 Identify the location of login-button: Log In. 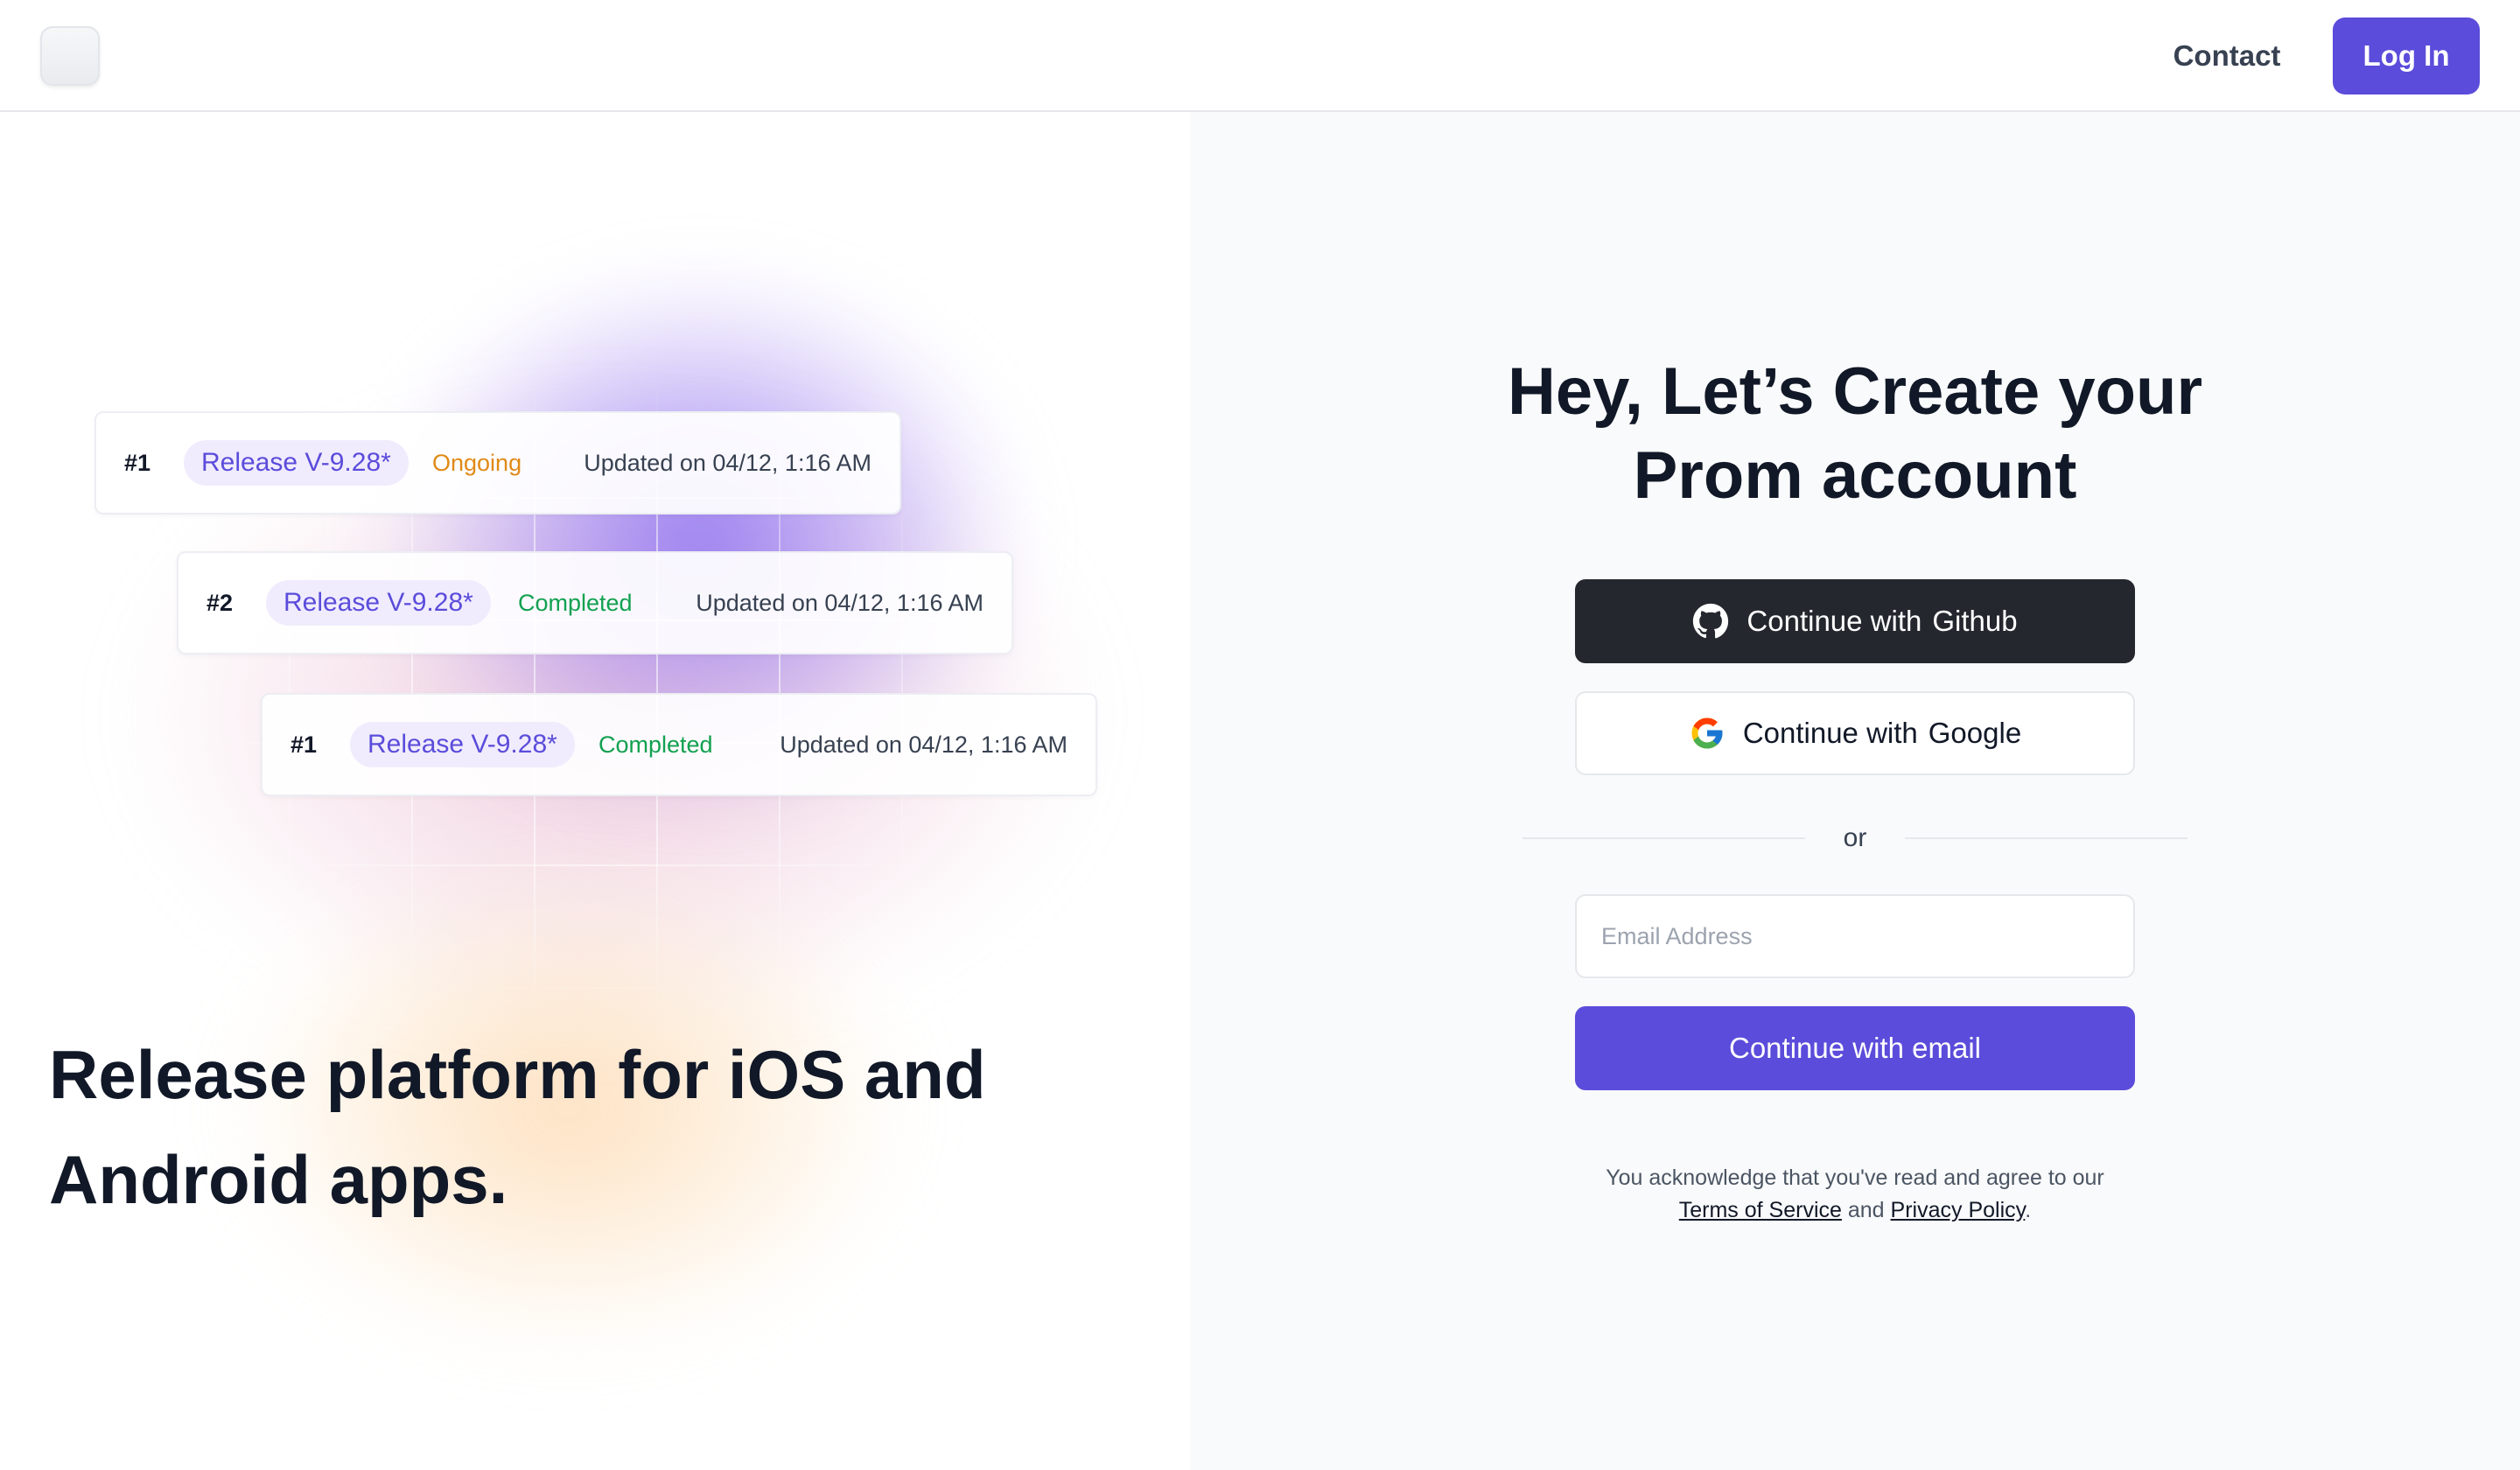
(2406, 56).